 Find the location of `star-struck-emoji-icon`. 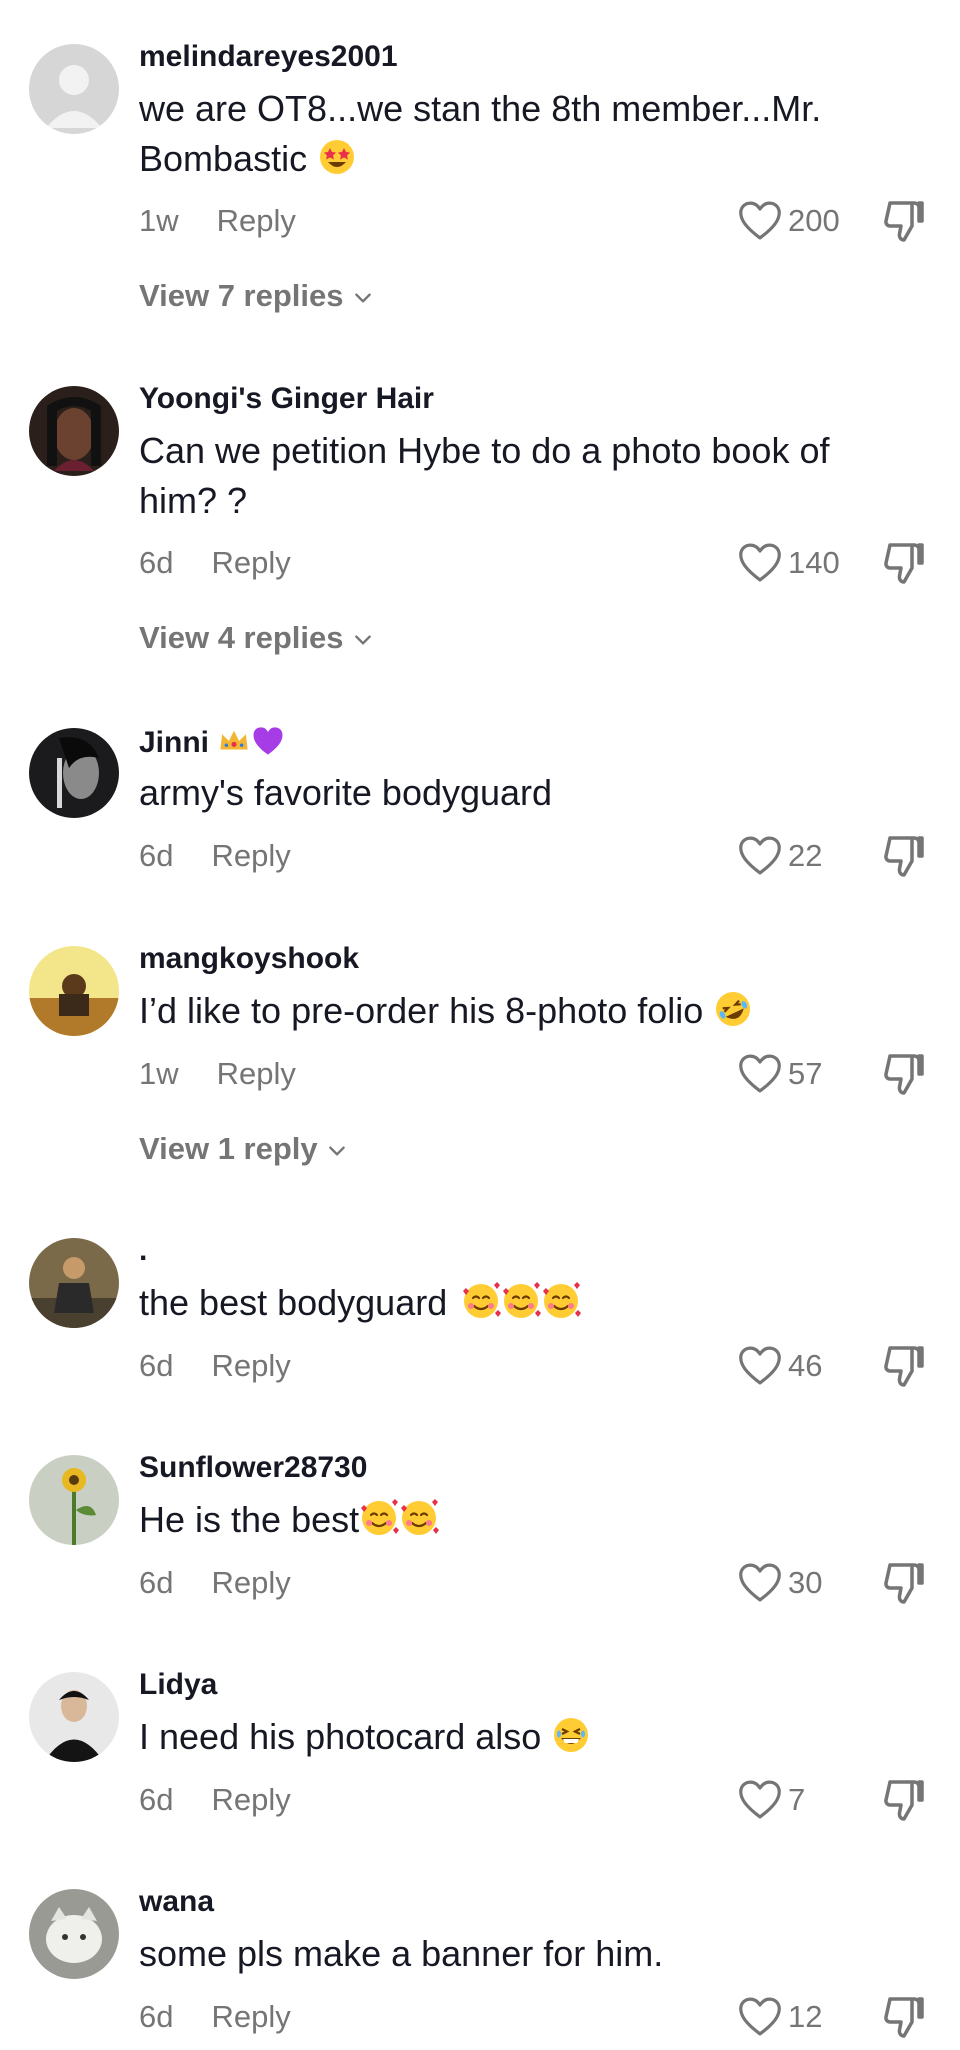

star-struck-emoji-icon is located at coordinates (337, 157).